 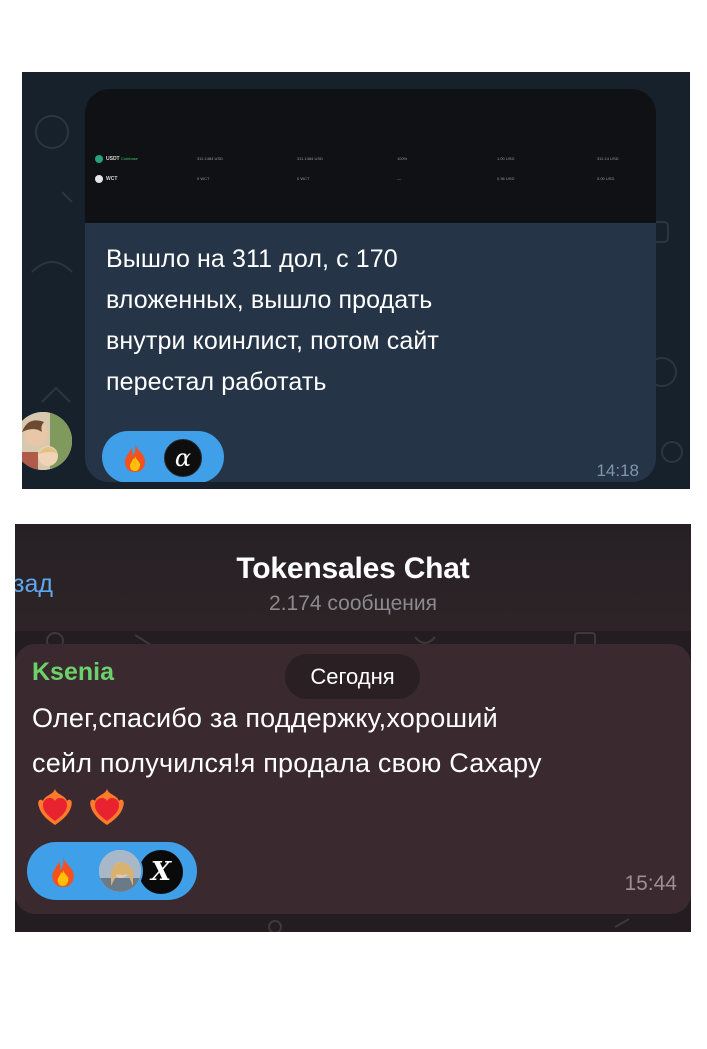 What do you see at coordinates (85, 809) in the screenshot?
I see `emoji-line` at bounding box center [85, 809].